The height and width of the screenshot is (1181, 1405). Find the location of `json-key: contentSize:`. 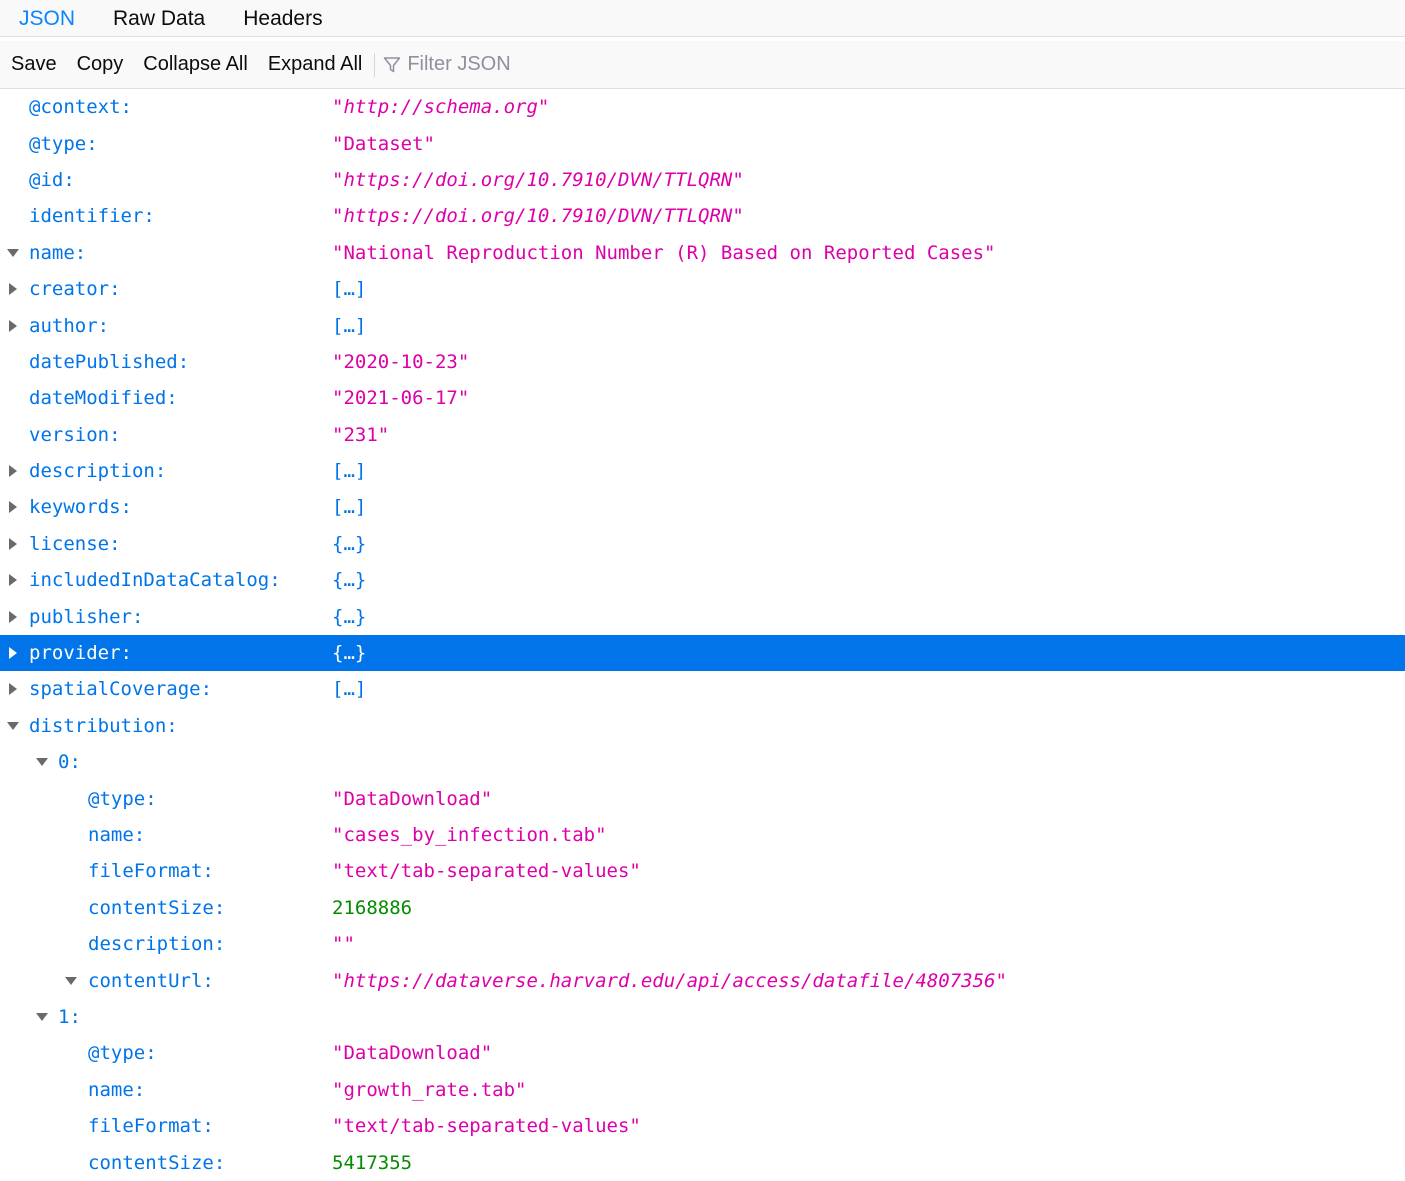

json-key: contentSize: is located at coordinates (157, 1162).